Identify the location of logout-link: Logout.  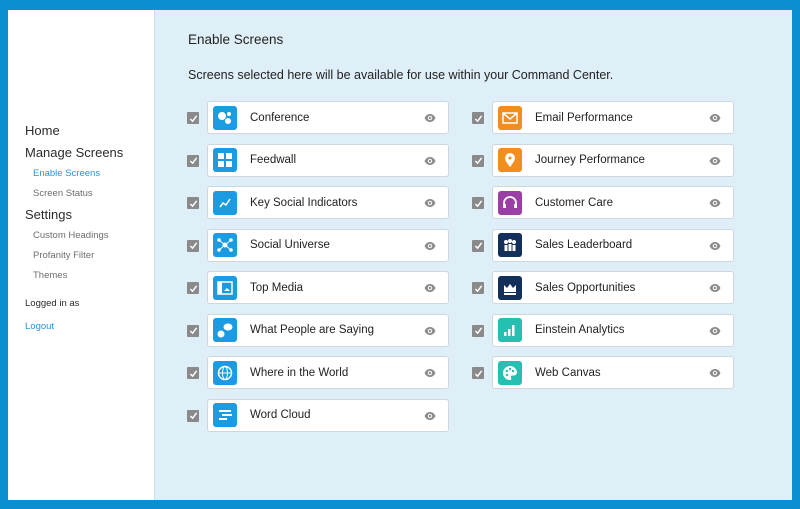
(39, 326).